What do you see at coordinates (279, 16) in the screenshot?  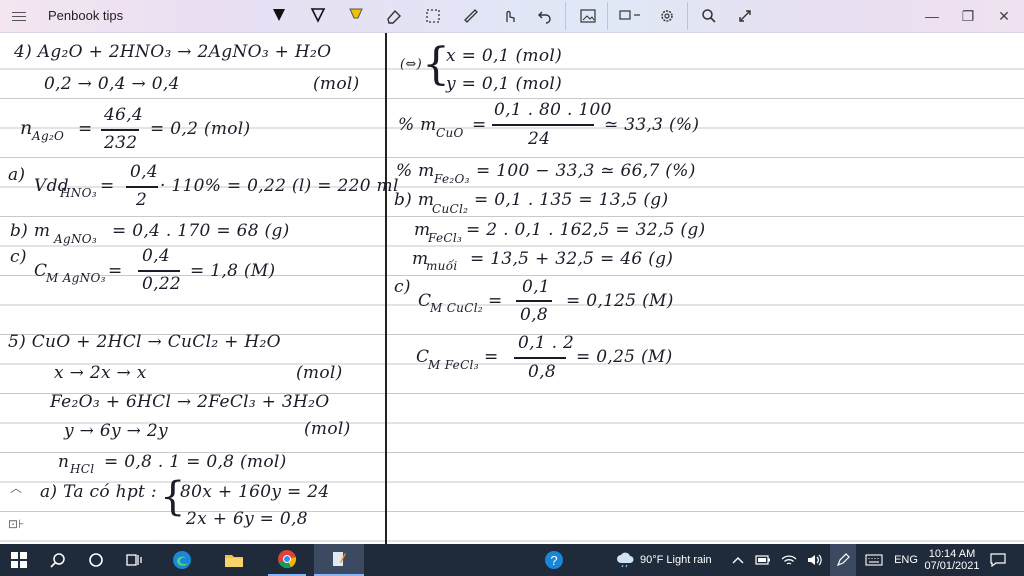 I see `pen-black-icon` at bounding box center [279, 16].